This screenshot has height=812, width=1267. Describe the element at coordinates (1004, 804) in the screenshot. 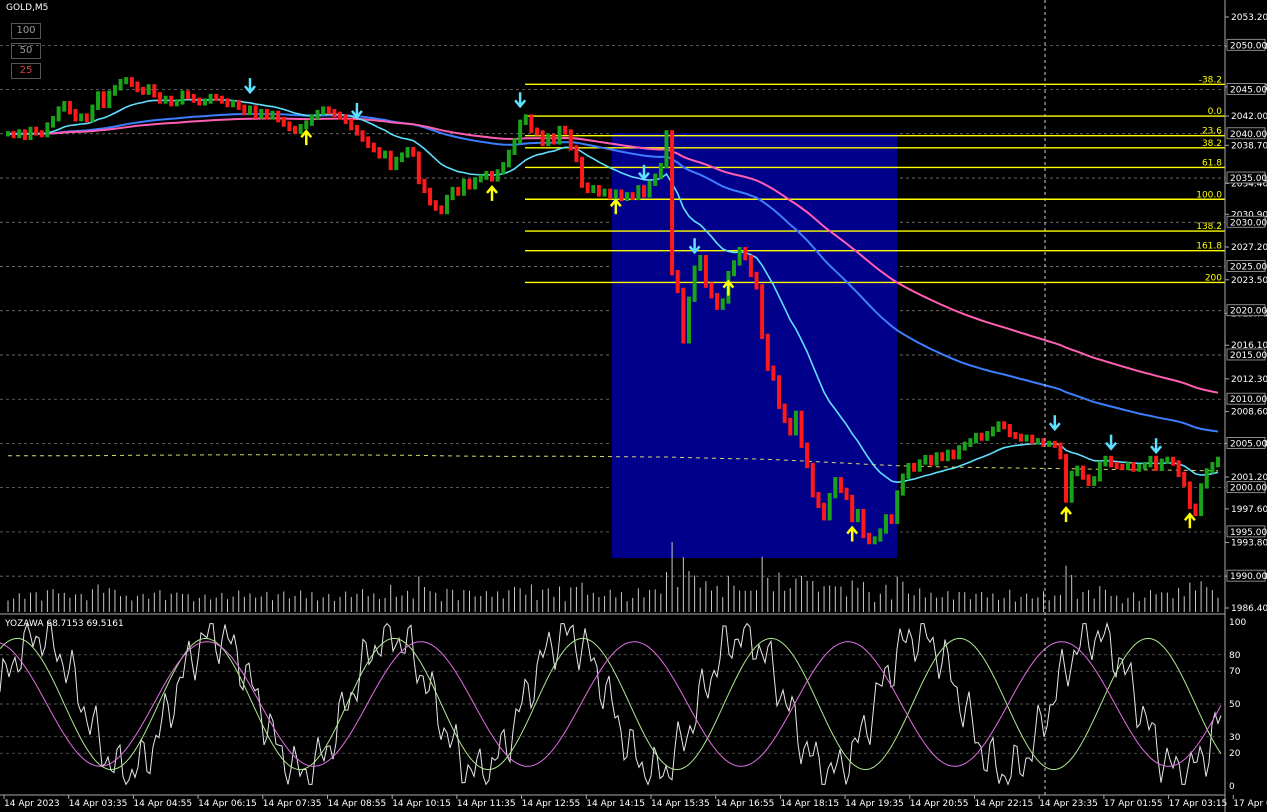

I see `time-tick-label: 14 Apr 22:15` at that location.